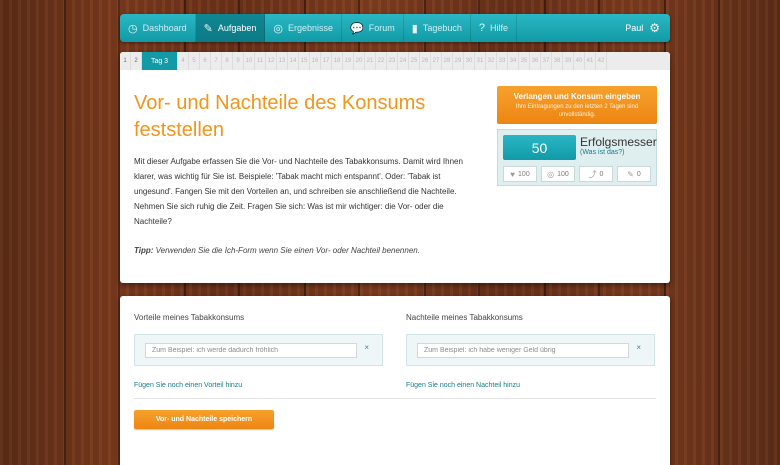 The image size is (780, 465). Describe the element at coordinates (579, 61) in the screenshot. I see `day-tab: 40` at that location.